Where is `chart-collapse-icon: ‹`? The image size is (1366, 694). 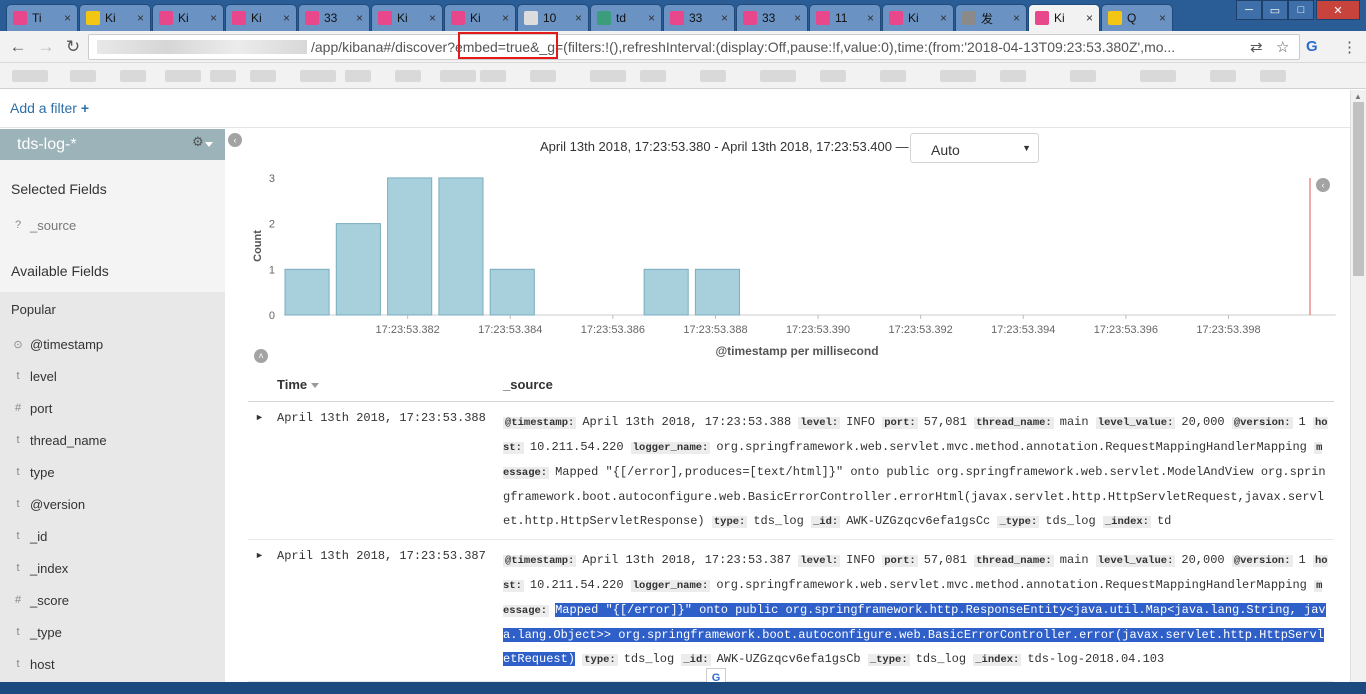 chart-collapse-icon: ‹ is located at coordinates (1323, 185).